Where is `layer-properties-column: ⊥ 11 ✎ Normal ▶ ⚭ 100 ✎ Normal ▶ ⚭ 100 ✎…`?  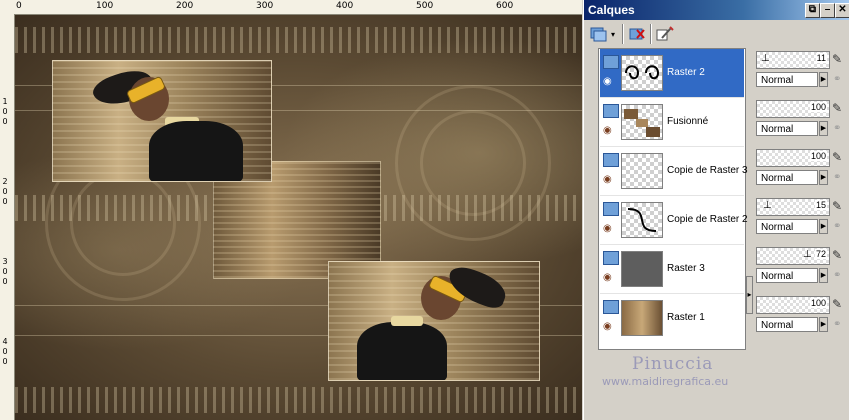 layer-properties-column: ⊥ 11 ✎ Normal ▶ ⚭ 100 ✎ Normal ▶ ⚭ 100 ✎… is located at coordinates (802, 198).